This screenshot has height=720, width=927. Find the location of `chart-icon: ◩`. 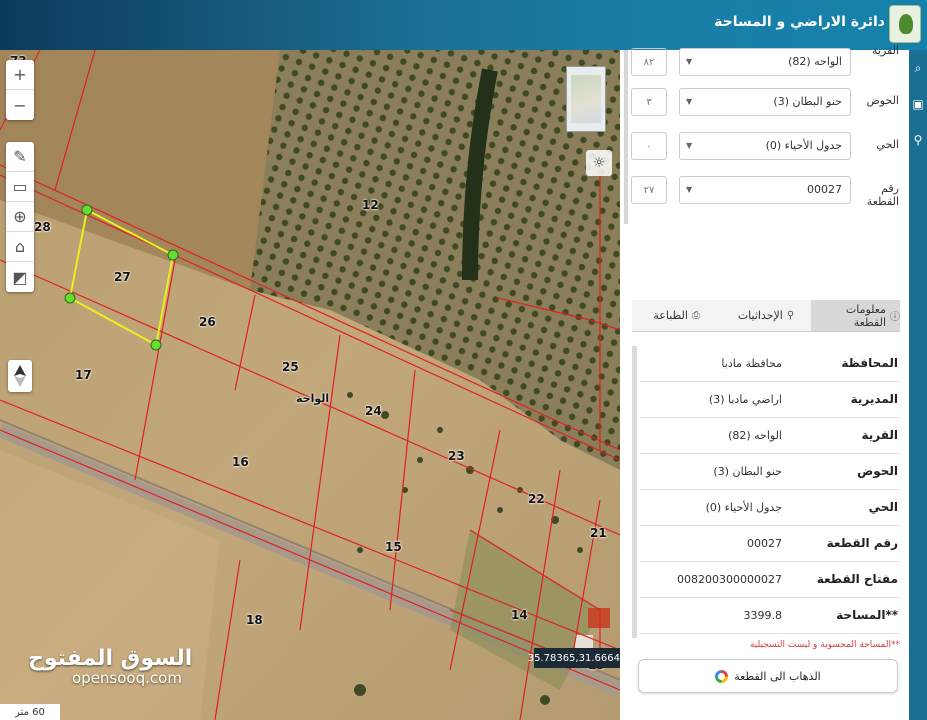

chart-icon: ◩ is located at coordinates (20, 277).